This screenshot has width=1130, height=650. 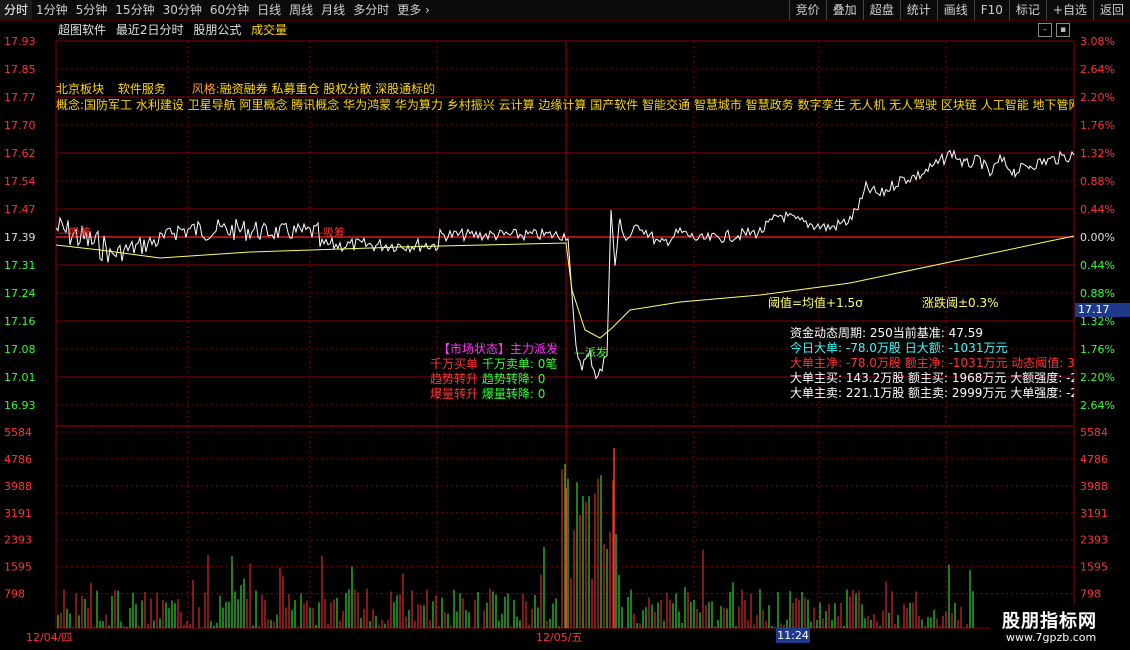 I want to click on site-watermark: 股朋指标网 www.7gpzb.com, so click(x=1060, y=627).